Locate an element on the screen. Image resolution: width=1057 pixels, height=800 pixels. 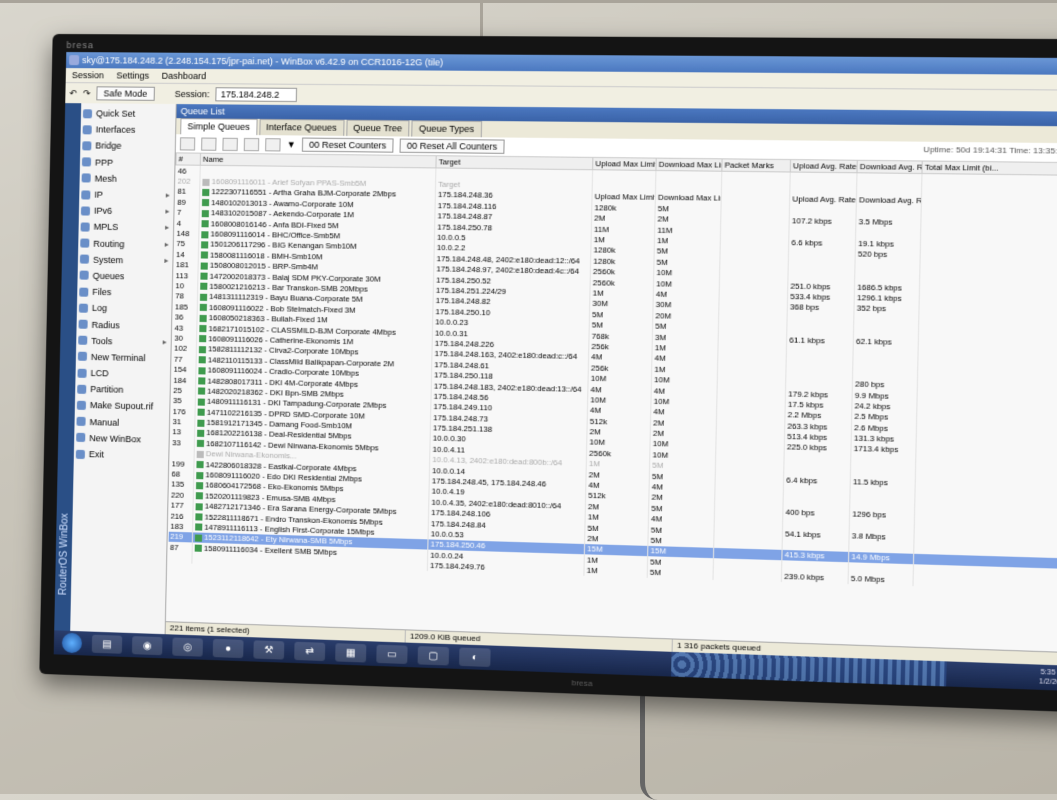
sidebar-item: Quick Set is located at coordinates (129, 113).